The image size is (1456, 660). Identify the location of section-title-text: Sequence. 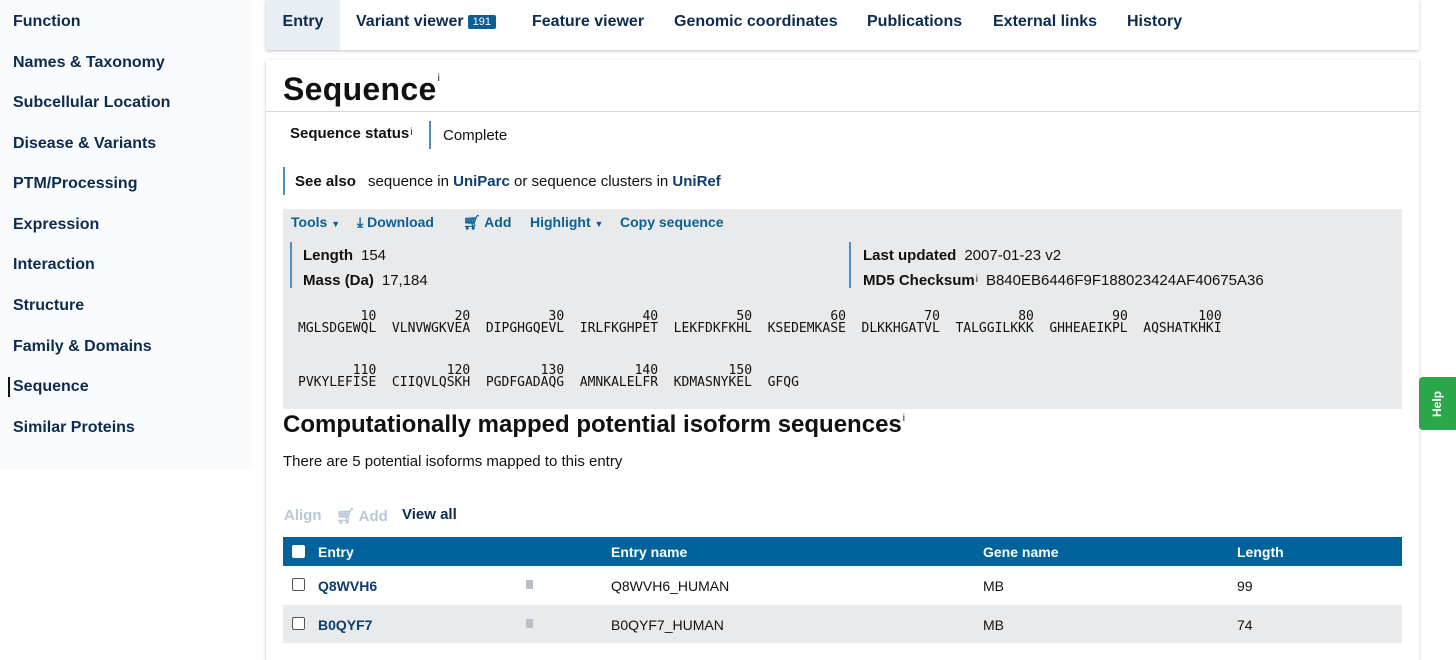
(360, 89).